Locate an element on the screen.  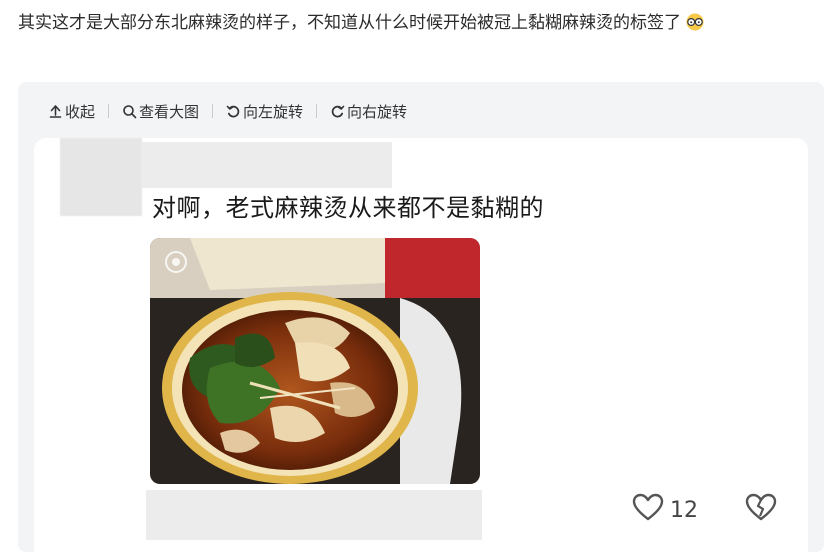
view-large-label: 查看大图 is located at coordinates (169, 111).